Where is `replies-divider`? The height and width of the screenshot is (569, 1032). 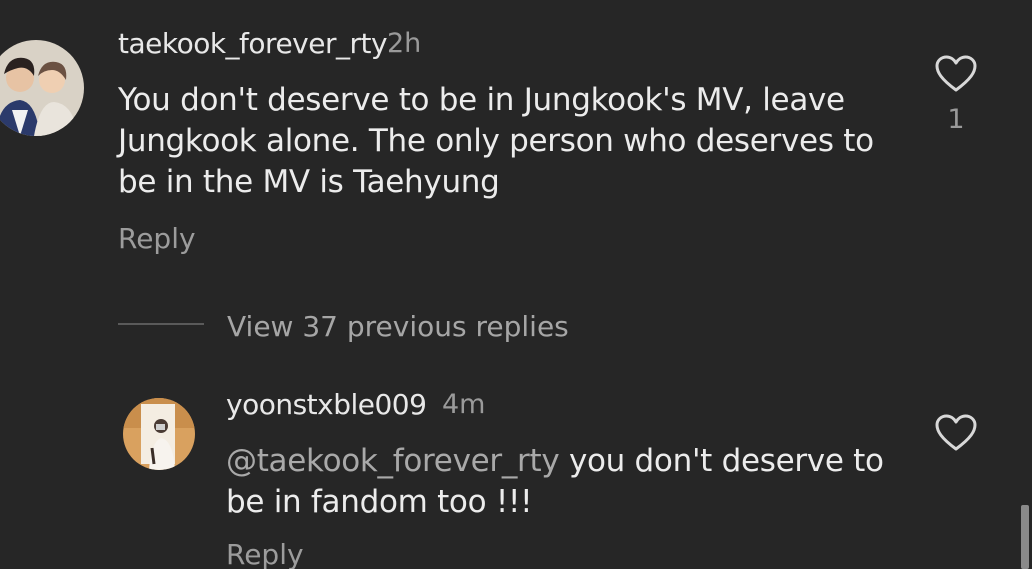 replies-divider is located at coordinates (161, 324).